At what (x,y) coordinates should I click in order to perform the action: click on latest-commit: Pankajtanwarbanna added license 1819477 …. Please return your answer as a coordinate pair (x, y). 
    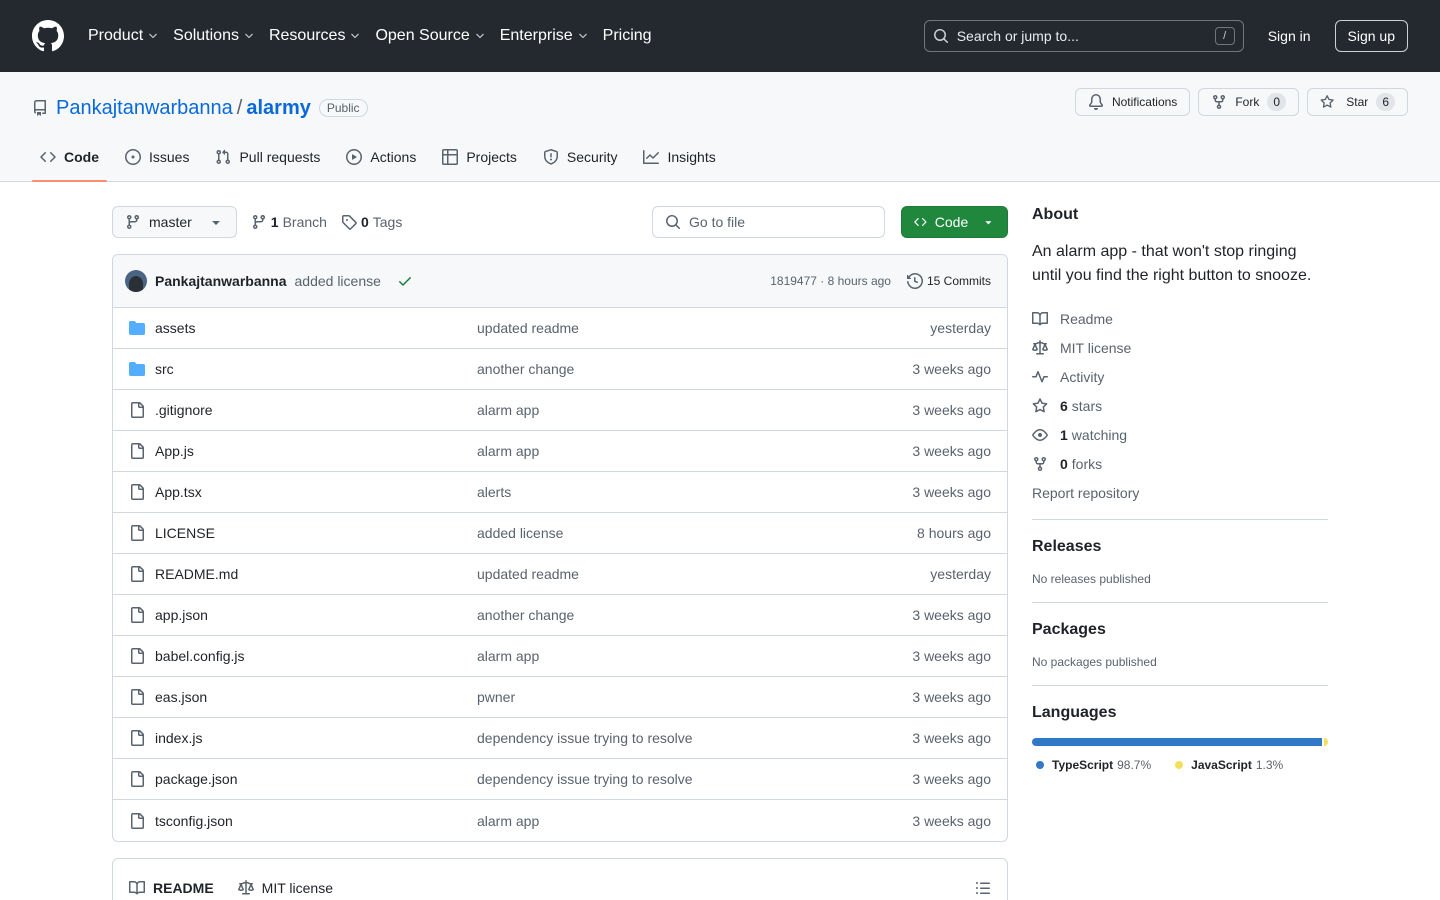
    Looking at the image, I should click on (560, 281).